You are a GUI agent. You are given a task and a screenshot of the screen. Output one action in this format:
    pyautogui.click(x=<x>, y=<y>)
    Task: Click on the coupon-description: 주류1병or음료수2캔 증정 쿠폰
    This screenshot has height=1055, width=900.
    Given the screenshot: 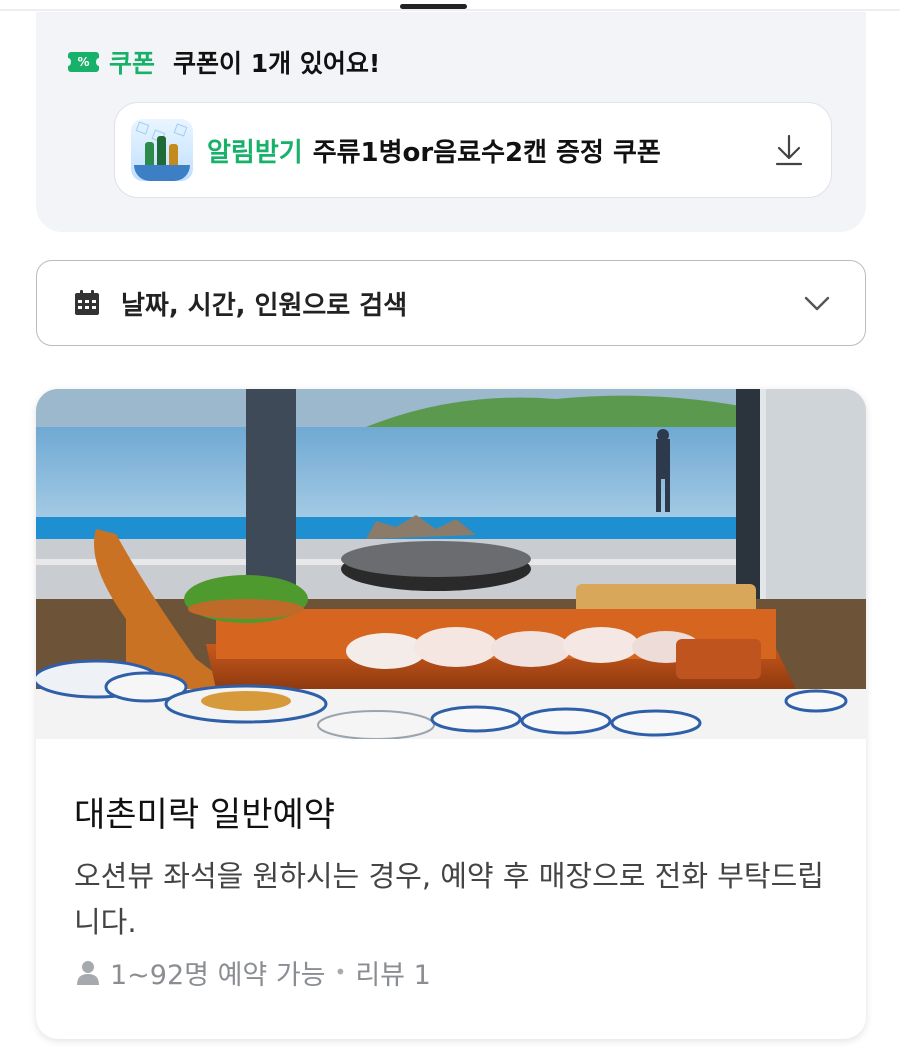 What is the action you would take?
    pyautogui.click(x=486, y=152)
    